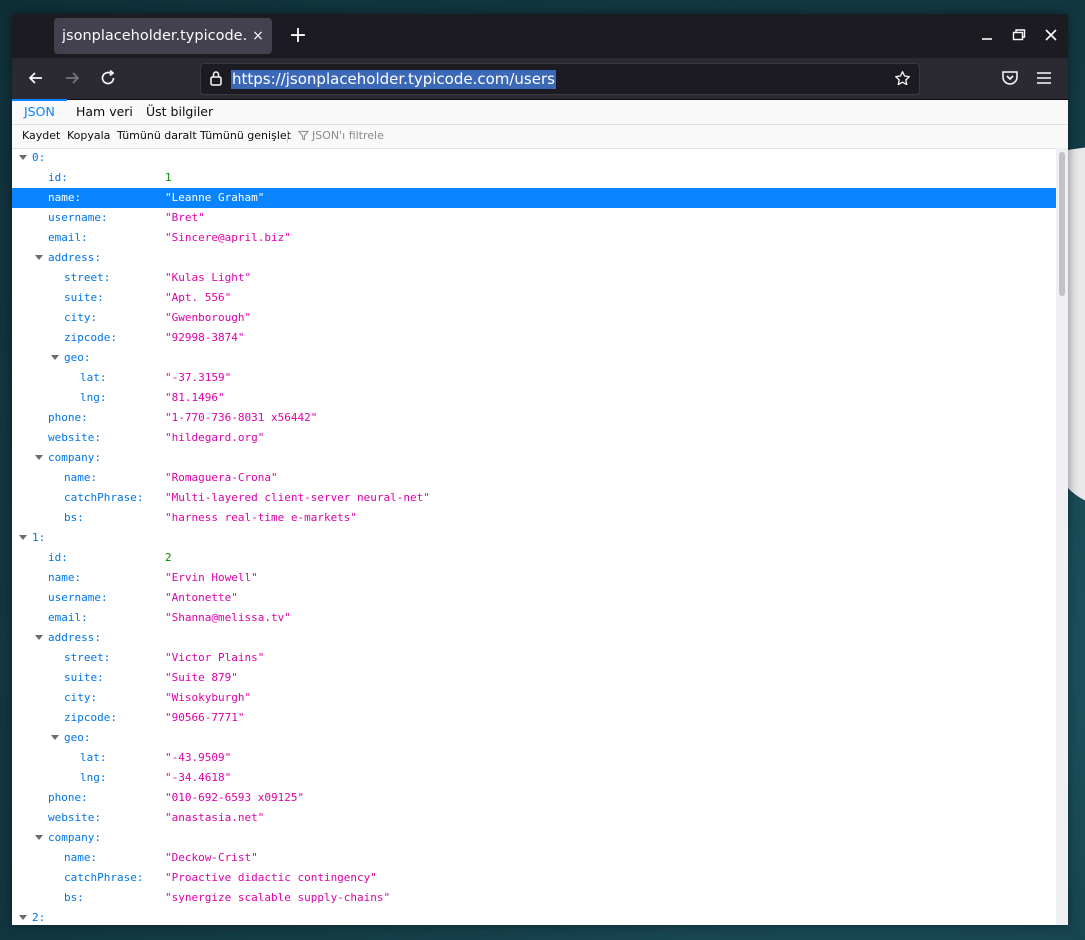  I want to click on json-value: "-43.9509", so click(198, 757).